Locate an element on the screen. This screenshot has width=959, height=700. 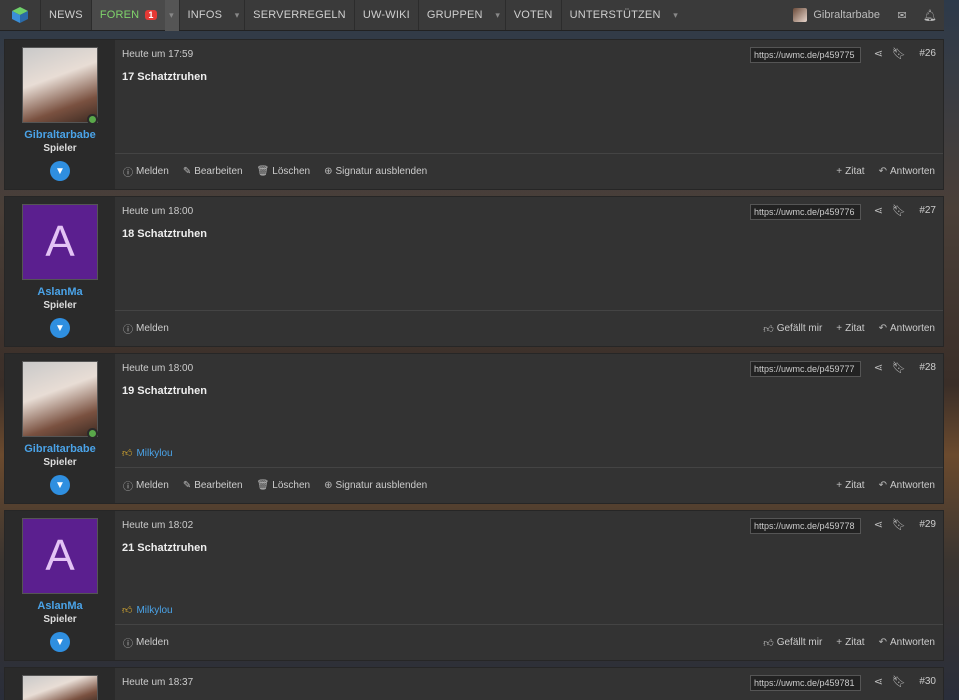
delete-label: Löschen is located at coordinates (291, 485).